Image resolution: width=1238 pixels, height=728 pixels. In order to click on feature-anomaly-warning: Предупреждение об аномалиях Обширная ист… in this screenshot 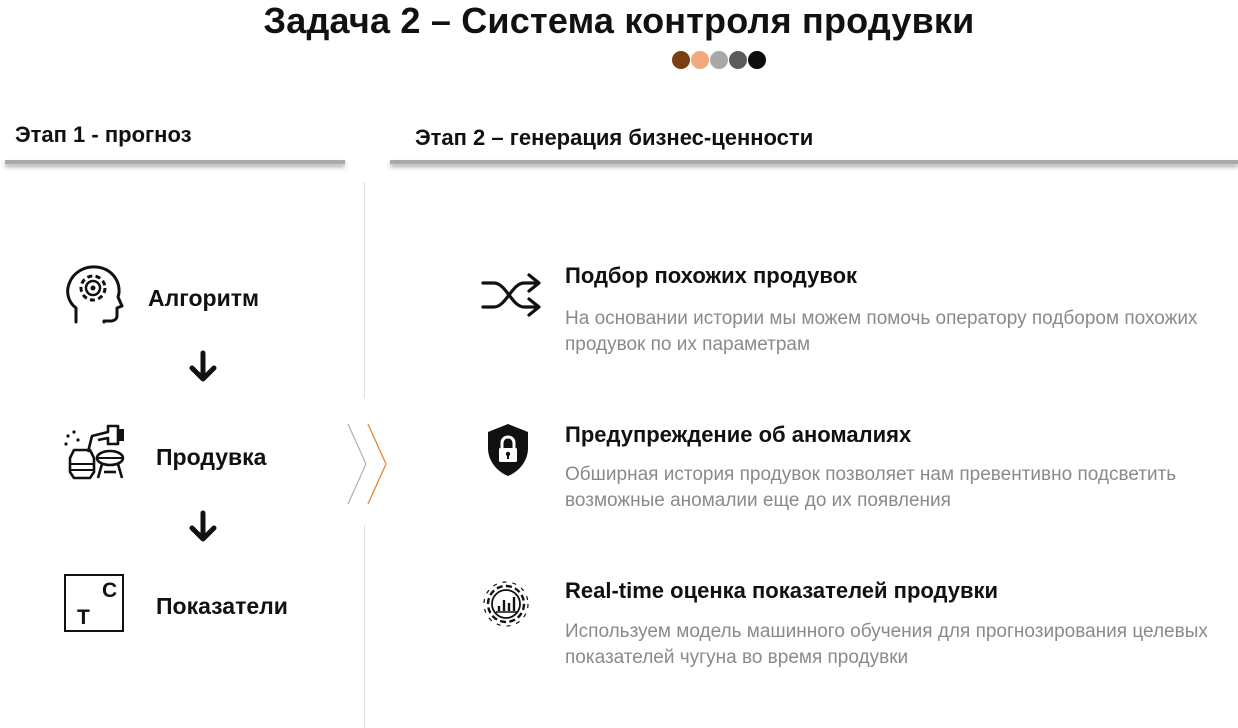, I will do `click(850, 472)`.